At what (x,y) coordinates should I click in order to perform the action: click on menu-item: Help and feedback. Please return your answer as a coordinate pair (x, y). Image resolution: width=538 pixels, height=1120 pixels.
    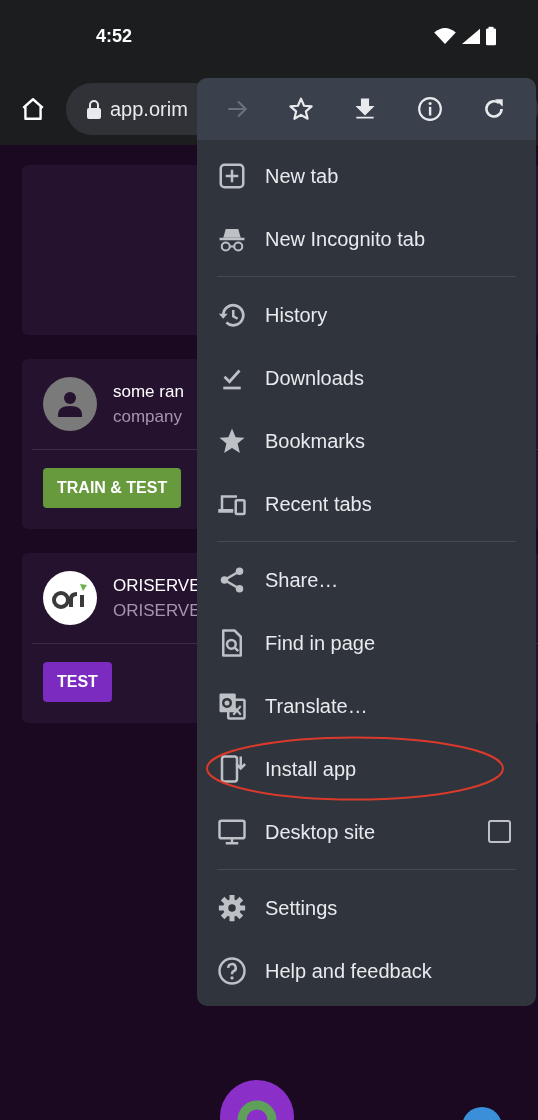
    Looking at the image, I should click on (366, 970).